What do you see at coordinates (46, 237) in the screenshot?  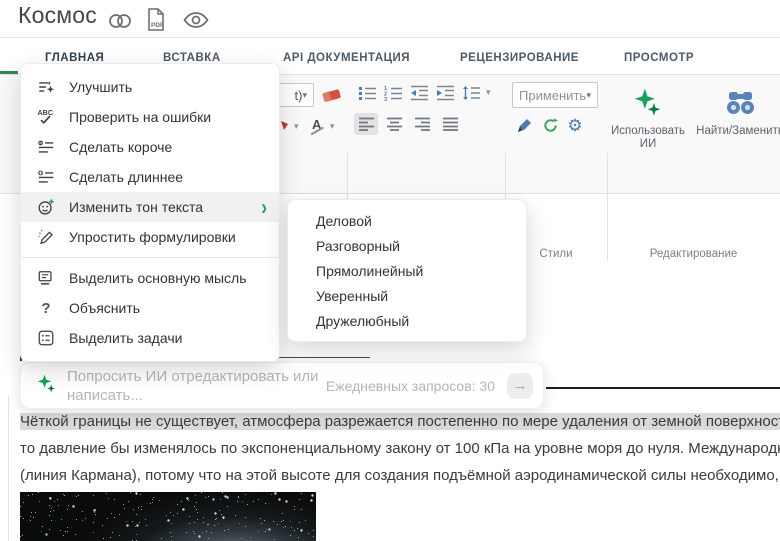 I see `simplify-icon` at bounding box center [46, 237].